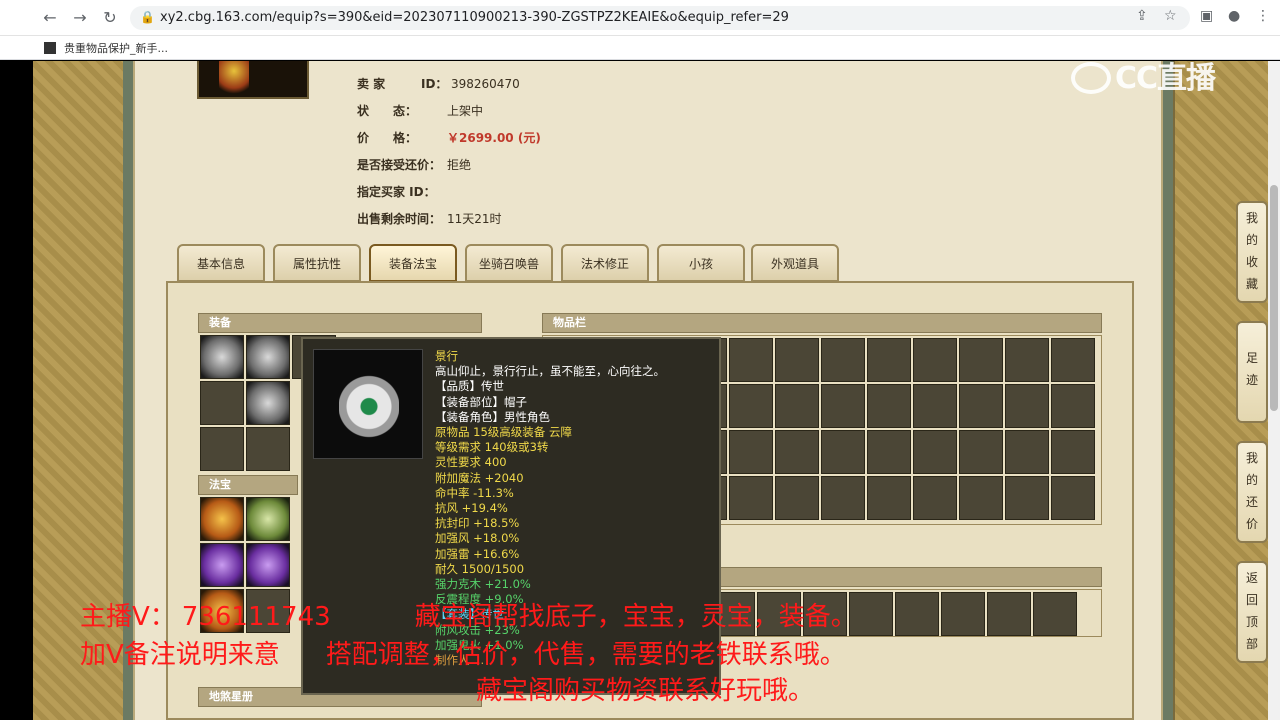  I want to click on price-label: 价 格：, so click(387, 138).